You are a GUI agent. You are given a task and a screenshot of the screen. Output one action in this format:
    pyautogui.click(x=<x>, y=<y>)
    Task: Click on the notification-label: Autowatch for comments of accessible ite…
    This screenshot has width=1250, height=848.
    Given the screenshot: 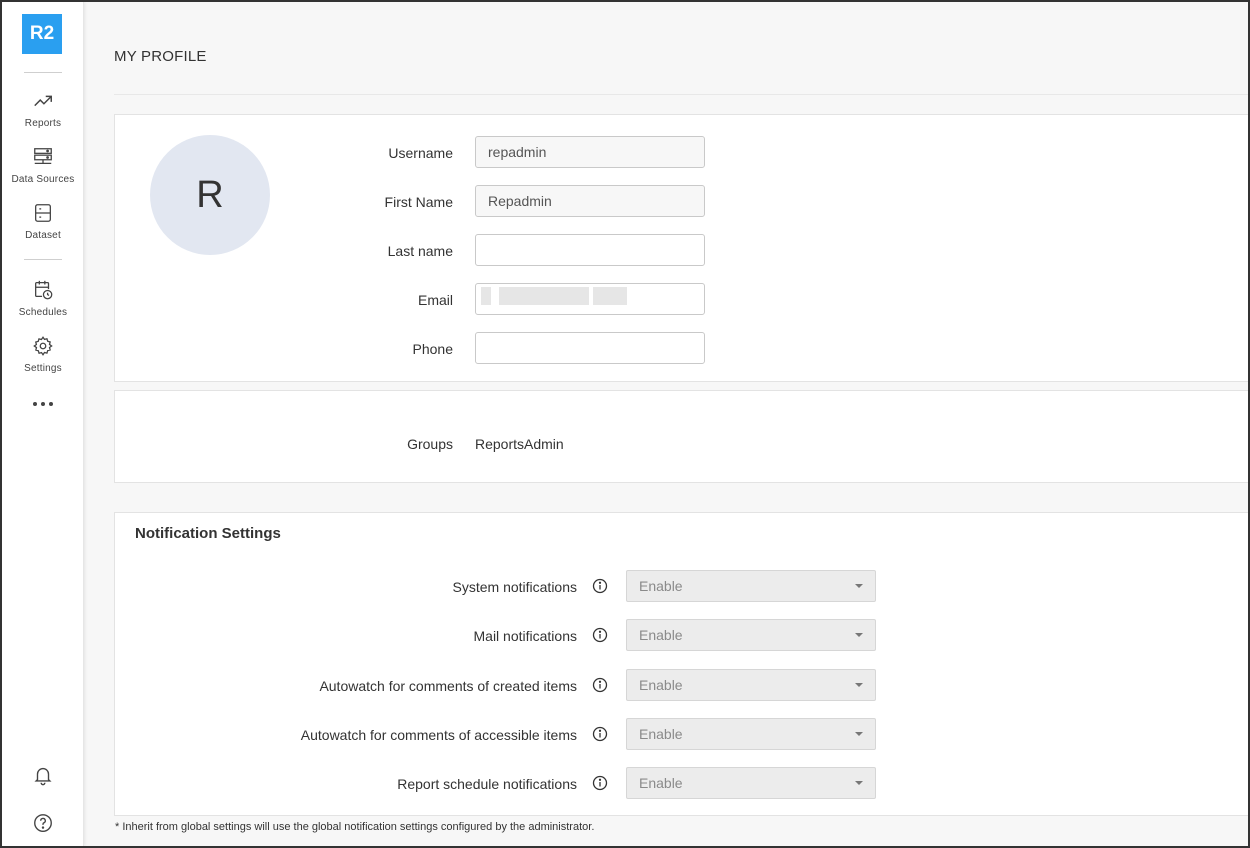 What is the action you would take?
    pyautogui.click(x=438, y=735)
    